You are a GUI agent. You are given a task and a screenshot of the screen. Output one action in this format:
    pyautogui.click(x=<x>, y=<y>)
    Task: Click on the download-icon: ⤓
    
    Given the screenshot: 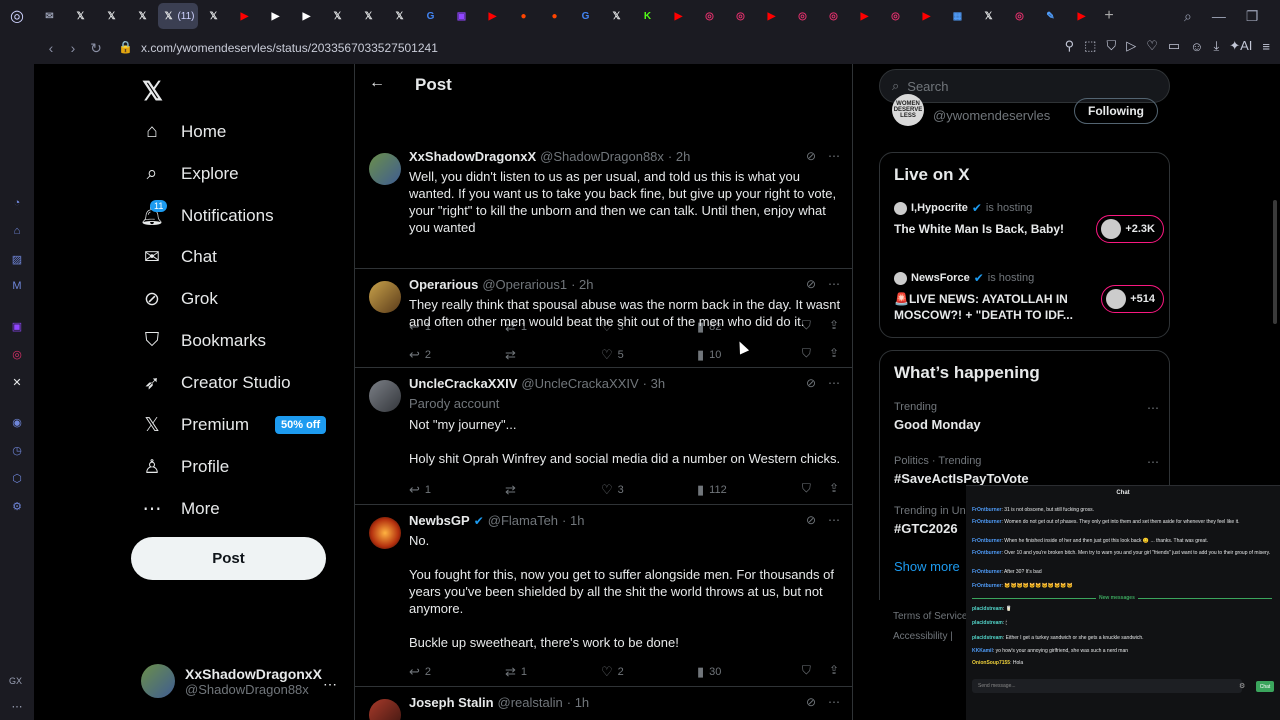 What is the action you would take?
    pyautogui.click(x=1216, y=46)
    